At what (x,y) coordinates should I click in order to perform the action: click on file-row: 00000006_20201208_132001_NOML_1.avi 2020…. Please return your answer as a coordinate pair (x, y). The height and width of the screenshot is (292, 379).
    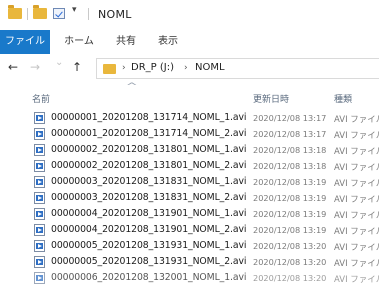
    Looking at the image, I should click on (189, 278).